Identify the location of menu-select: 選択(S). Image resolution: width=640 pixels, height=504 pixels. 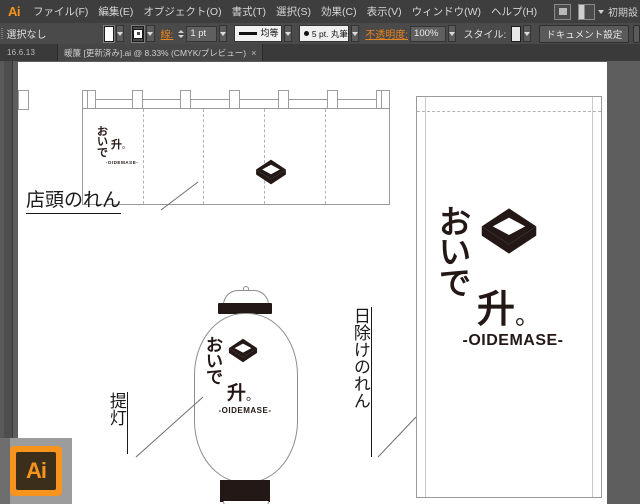
(293, 11).